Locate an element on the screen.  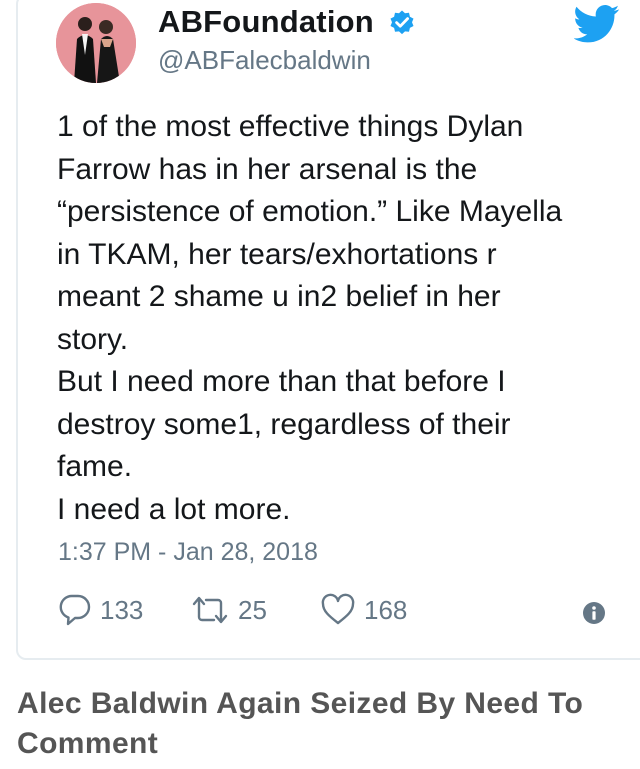
heart-icon is located at coordinates (338, 609).